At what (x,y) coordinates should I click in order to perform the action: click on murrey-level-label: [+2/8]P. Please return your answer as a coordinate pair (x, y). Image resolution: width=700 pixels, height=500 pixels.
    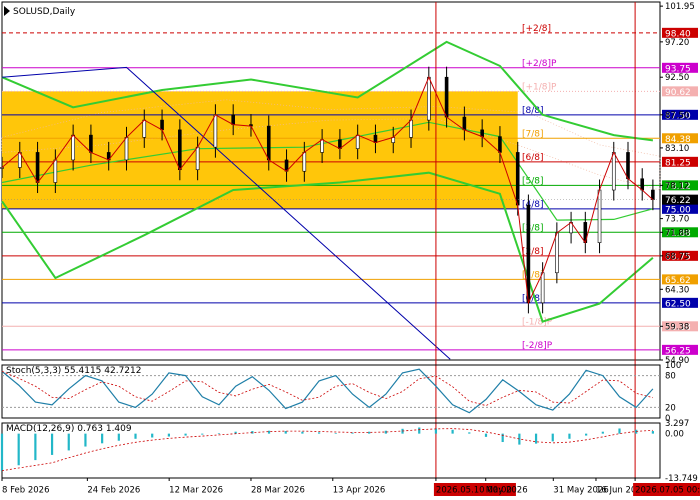
    Looking at the image, I should click on (539, 64).